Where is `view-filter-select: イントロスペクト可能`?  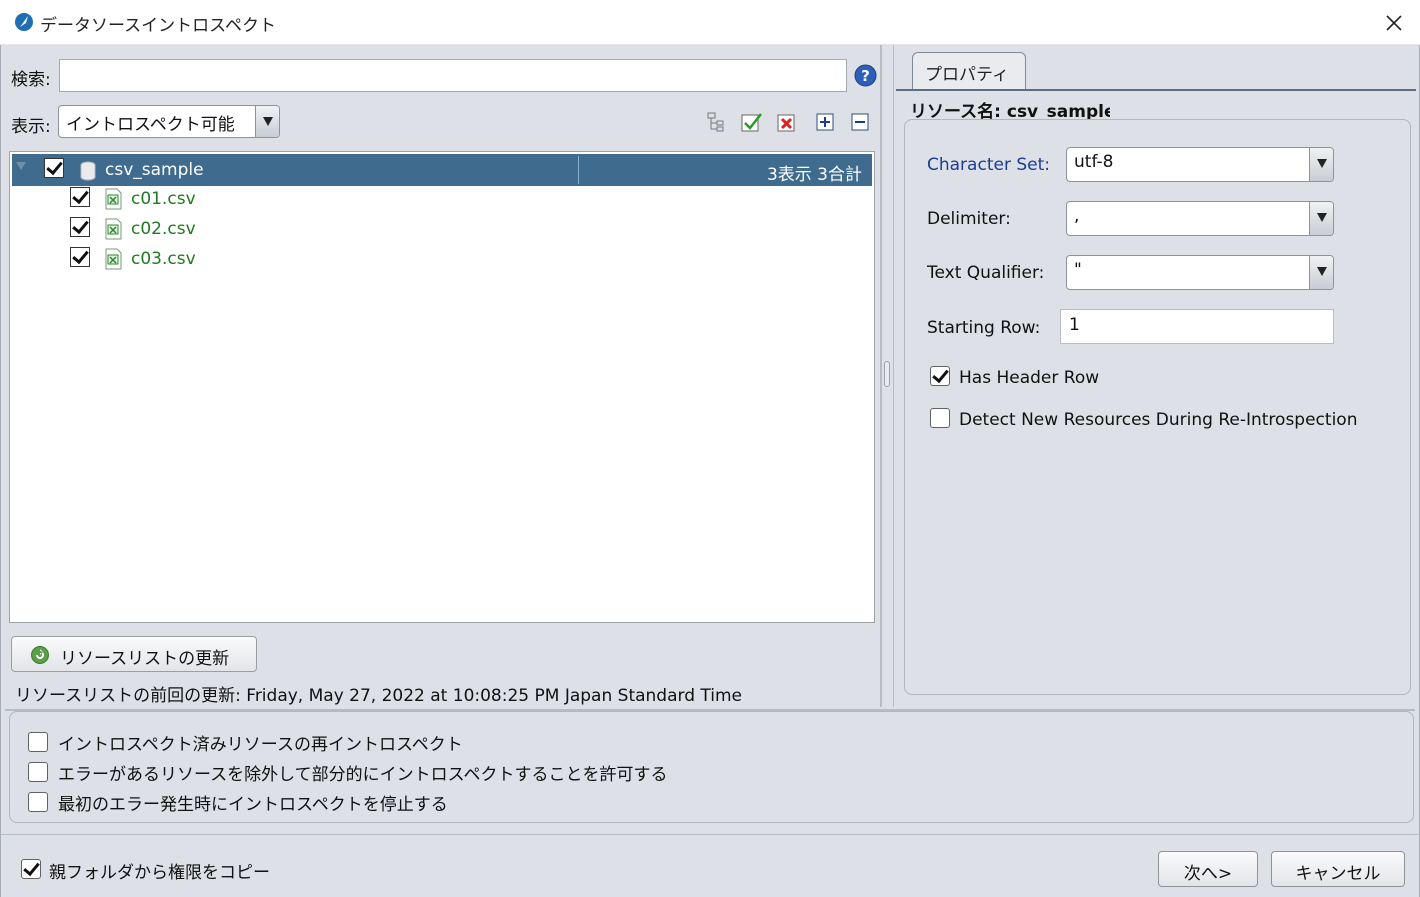 view-filter-select: イントロスペクト可能 is located at coordinates (169, 121).